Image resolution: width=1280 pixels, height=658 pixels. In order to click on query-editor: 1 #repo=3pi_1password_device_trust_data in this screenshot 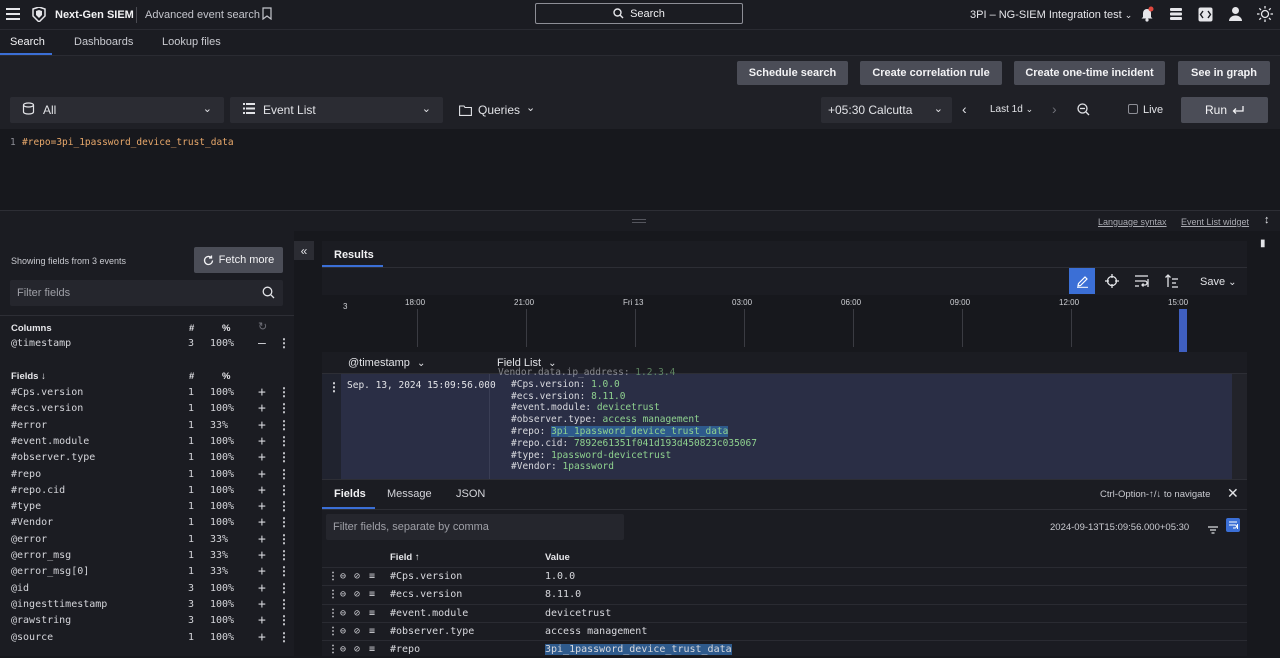, I will do `click(640, 170)`.